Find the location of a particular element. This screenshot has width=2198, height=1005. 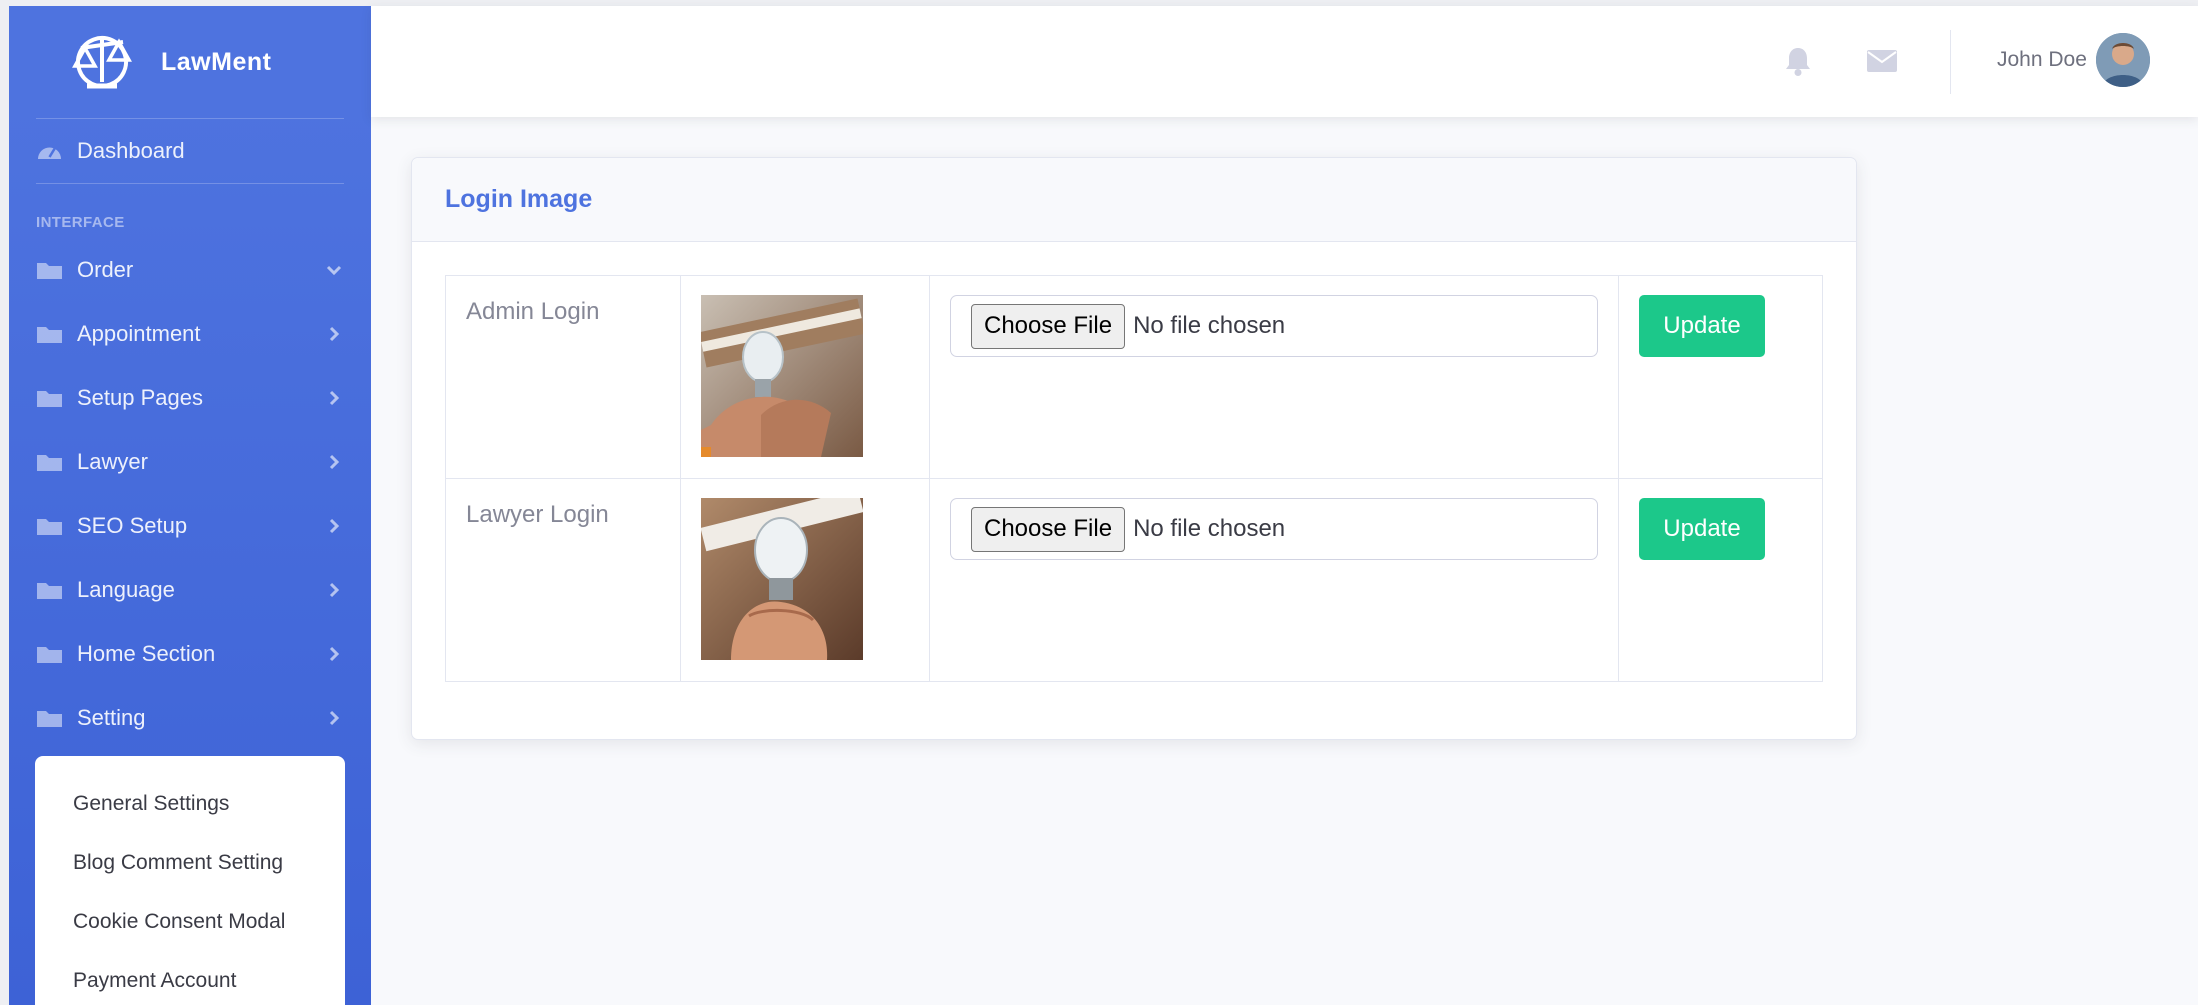

card-header: Login Image is located at coordinates (1134, 200).